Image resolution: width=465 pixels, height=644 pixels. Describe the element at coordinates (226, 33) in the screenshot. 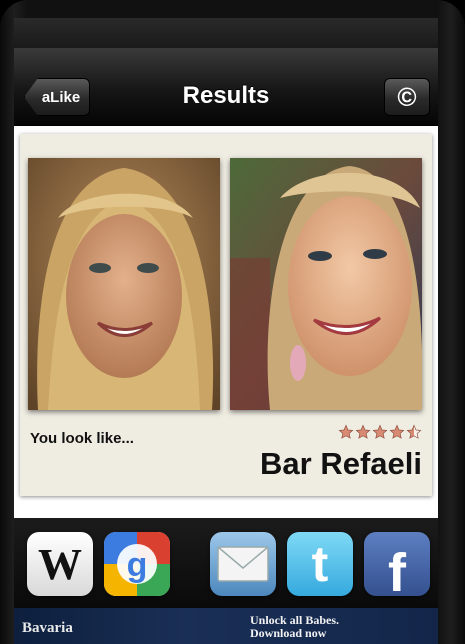

I see `status-bar` at that location.